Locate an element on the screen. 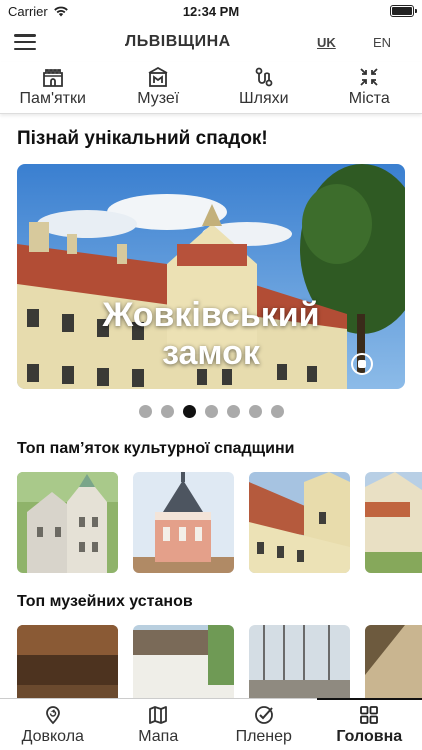 Image resolution: width=422 pixels, height=750 pixels. app-header: ЛЬВІВЩИНА UK EN is located at coordinates (211, 42).